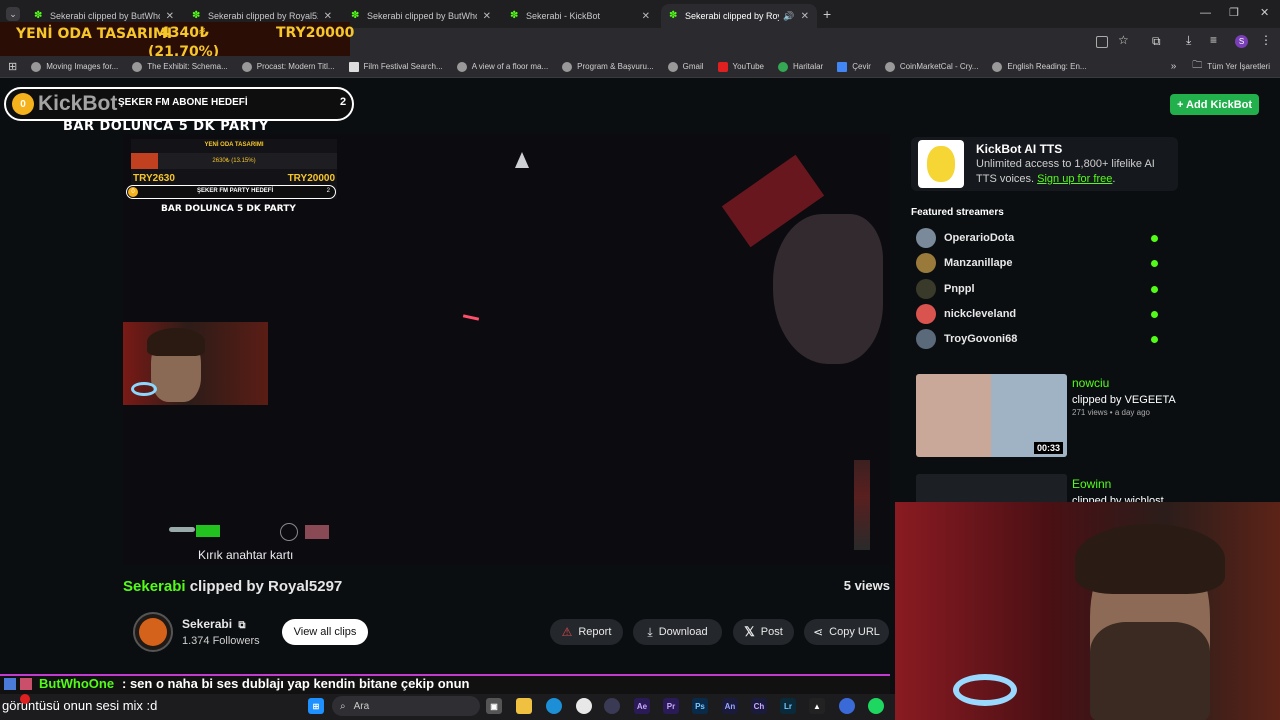  I want to click on chrome-icon, so click(584, 706).